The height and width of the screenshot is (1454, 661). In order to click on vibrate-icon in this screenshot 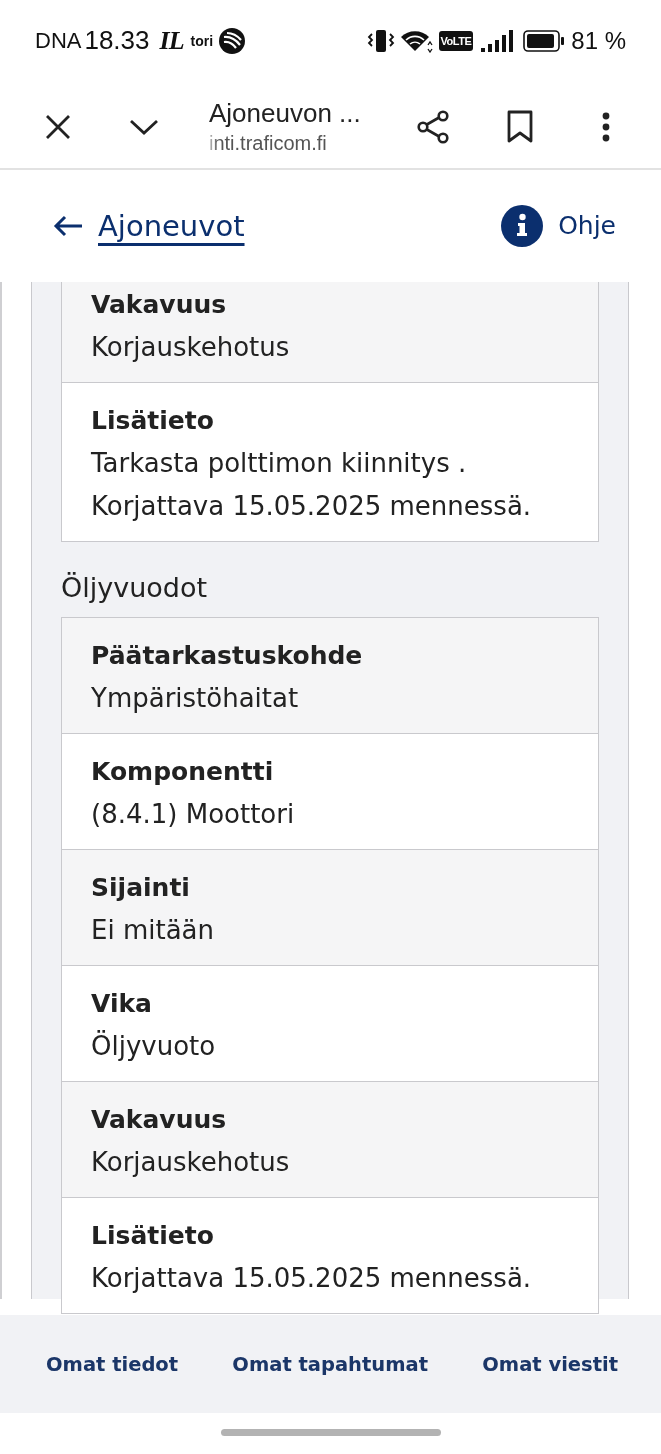, I will do `click(380, 40)`.